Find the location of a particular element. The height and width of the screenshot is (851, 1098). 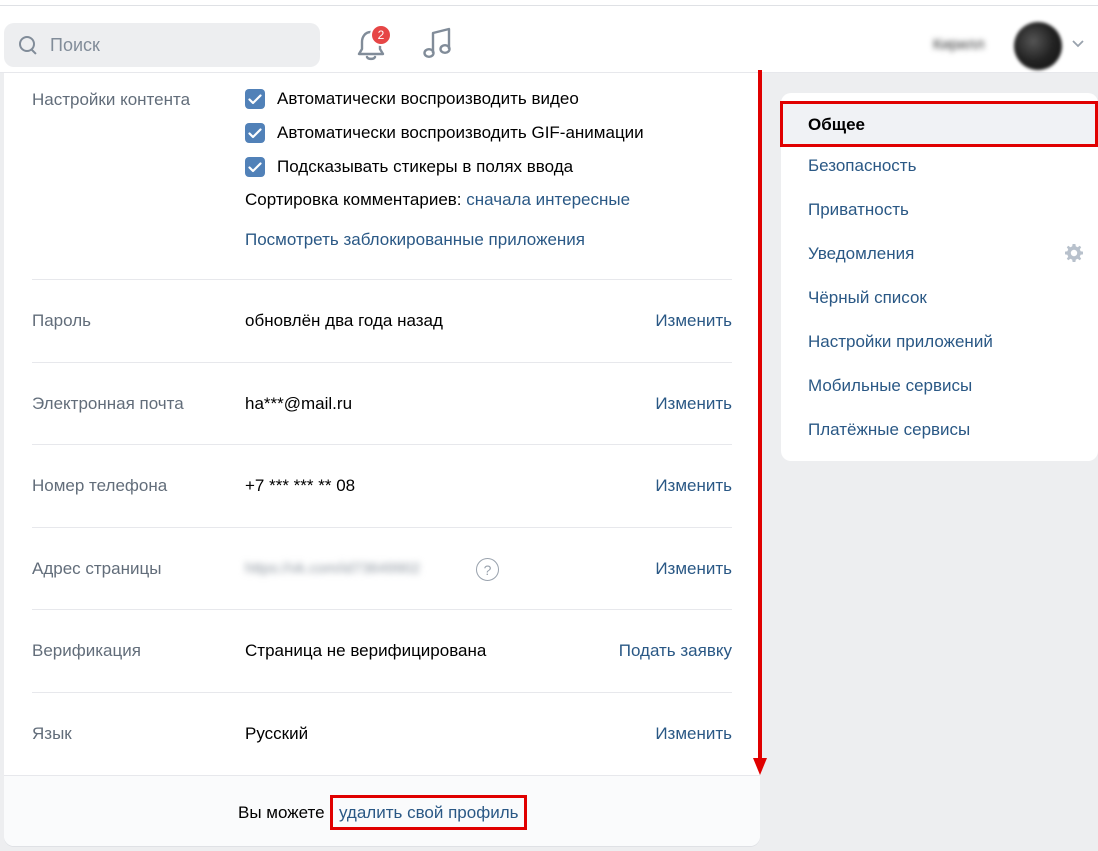

email-change-link: Изменить is located at coordinates (693, 404).